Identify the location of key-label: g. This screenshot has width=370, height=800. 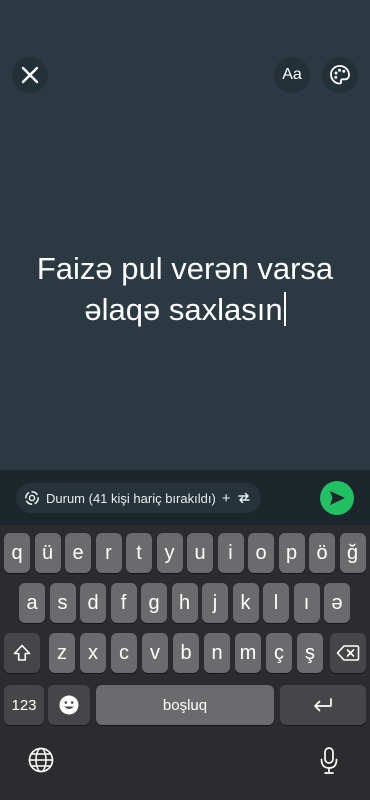
(154, 602).